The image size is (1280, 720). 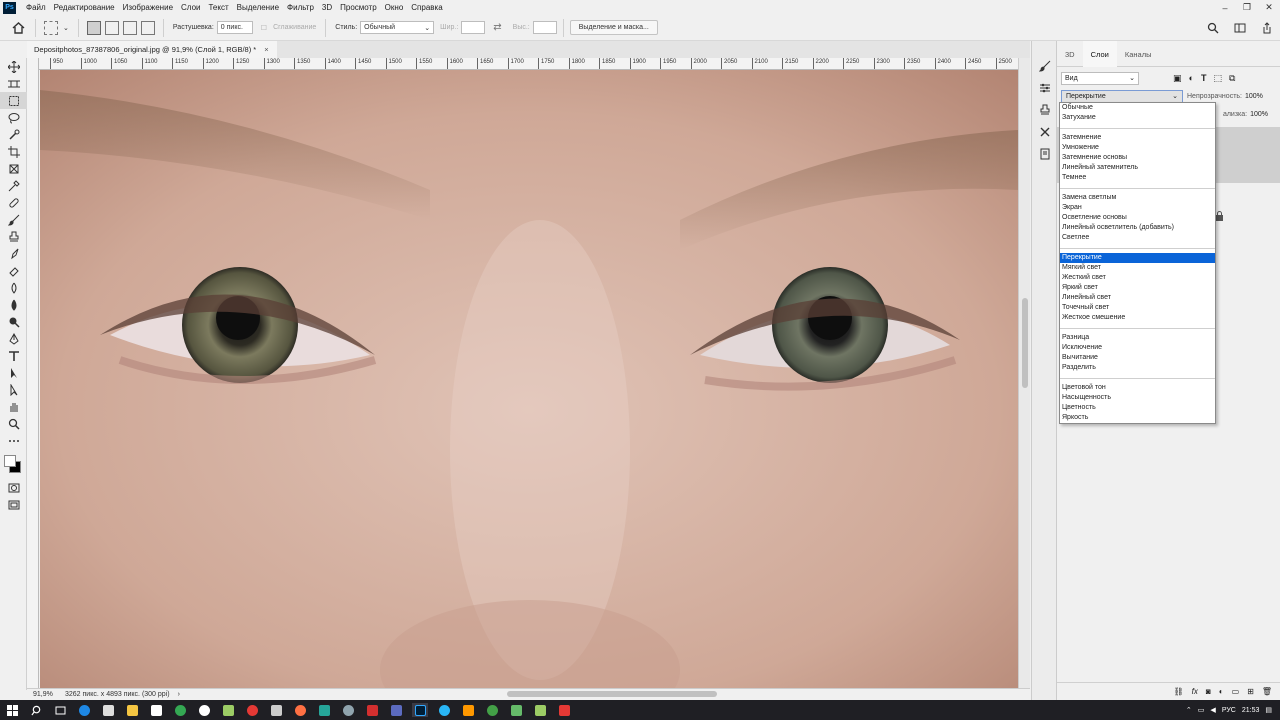 I want to click on eraser-tool-icon, so click(x=13, y=270).